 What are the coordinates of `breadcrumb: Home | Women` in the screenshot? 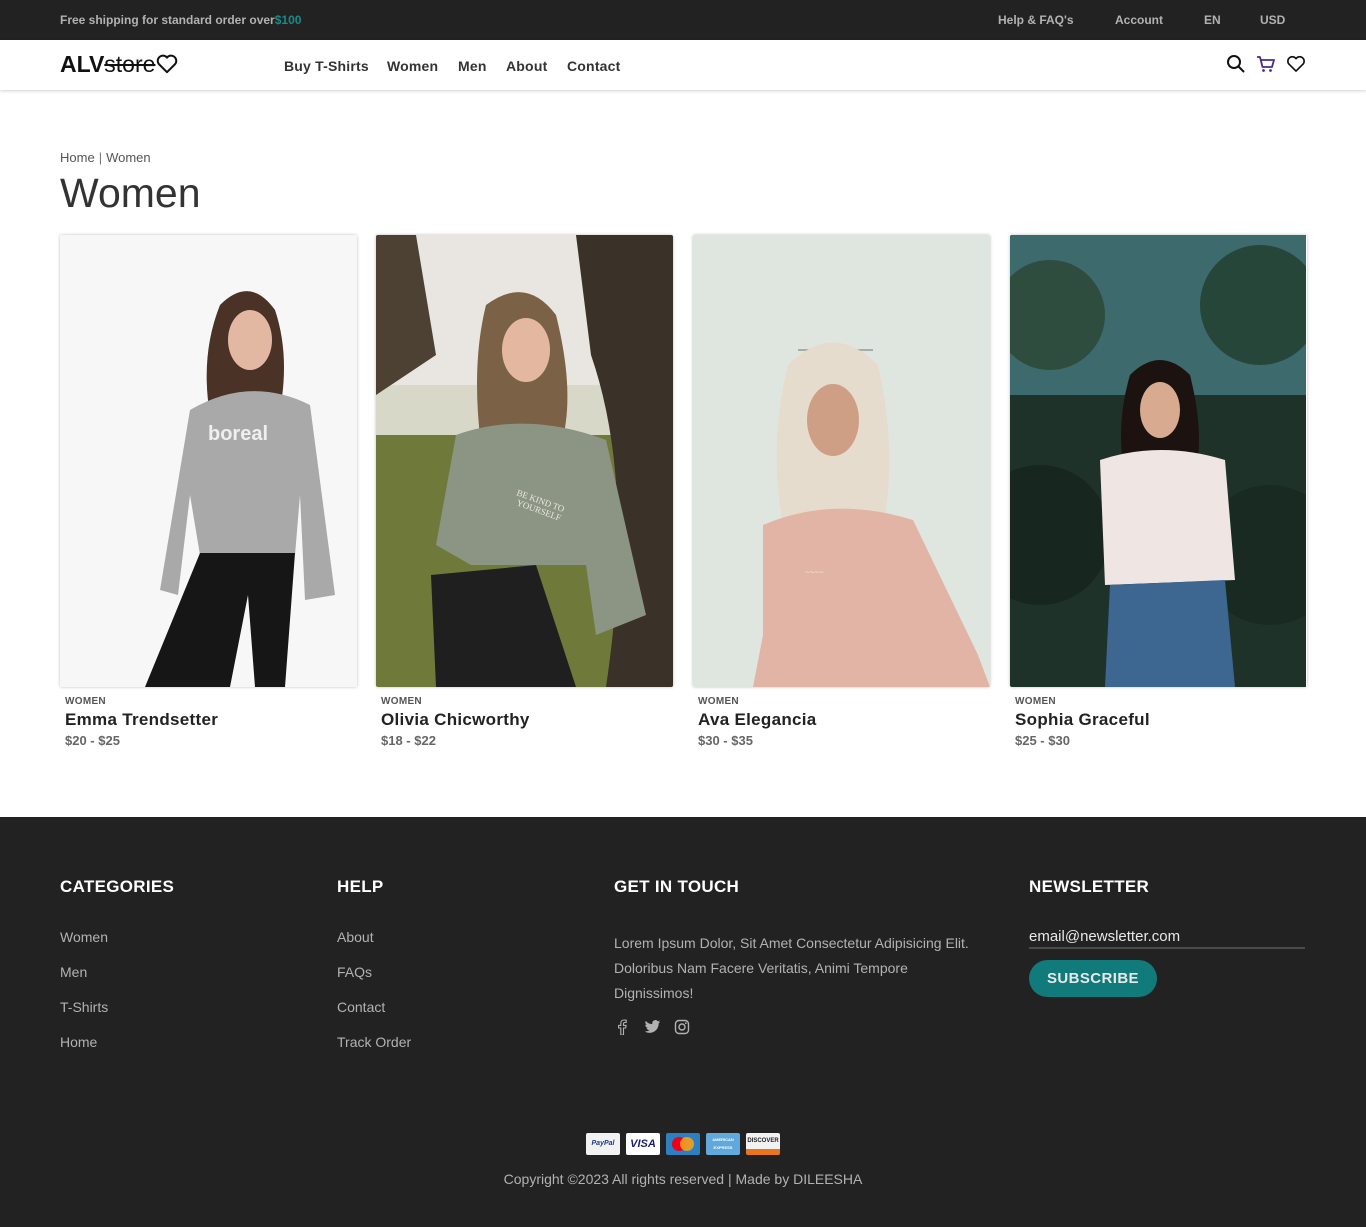 It's located at (105, 157).